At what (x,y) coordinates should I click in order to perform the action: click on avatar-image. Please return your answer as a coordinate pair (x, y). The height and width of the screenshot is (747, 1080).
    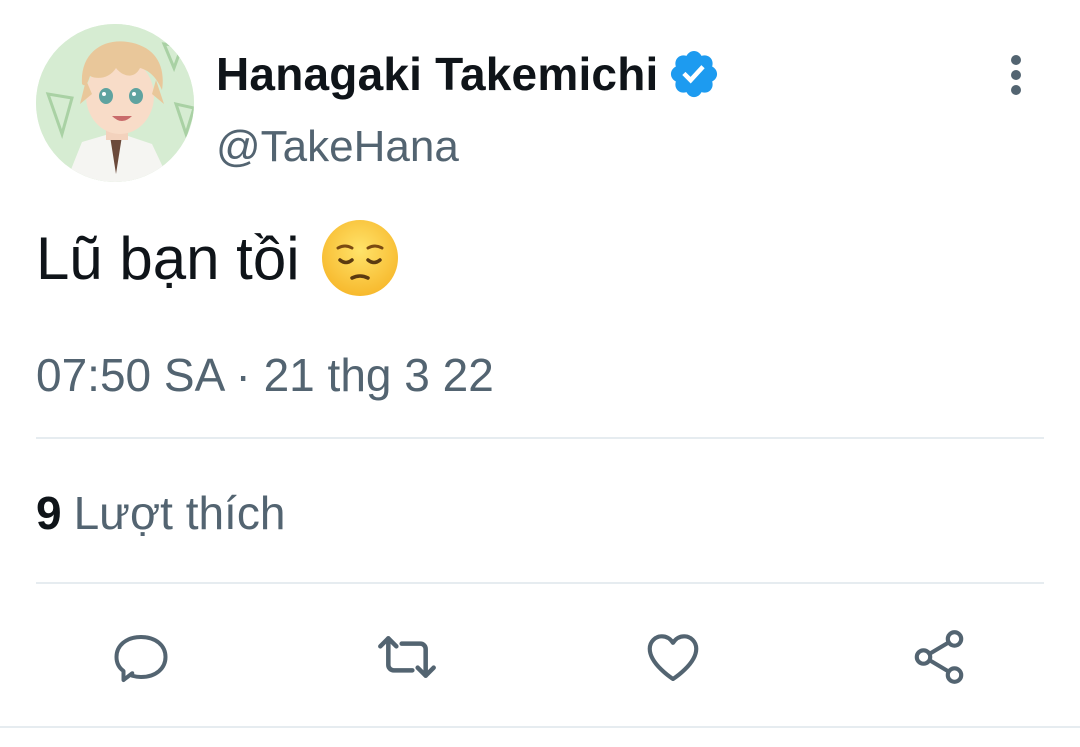
    Looking at the image, I should click on (115, 103).